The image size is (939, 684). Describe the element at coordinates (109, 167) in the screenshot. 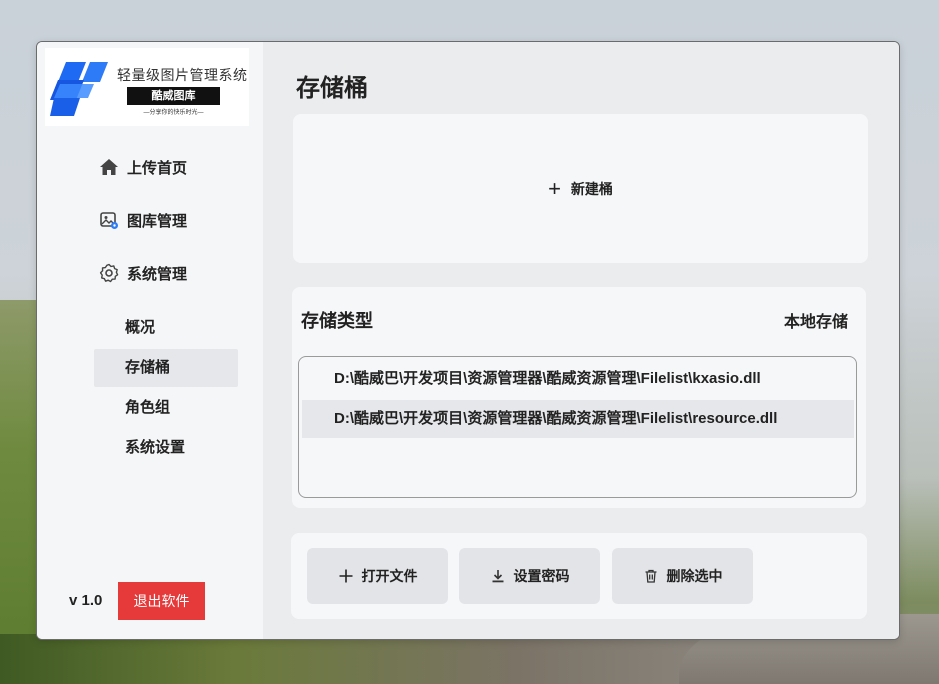

I see `home-icon` at that location.